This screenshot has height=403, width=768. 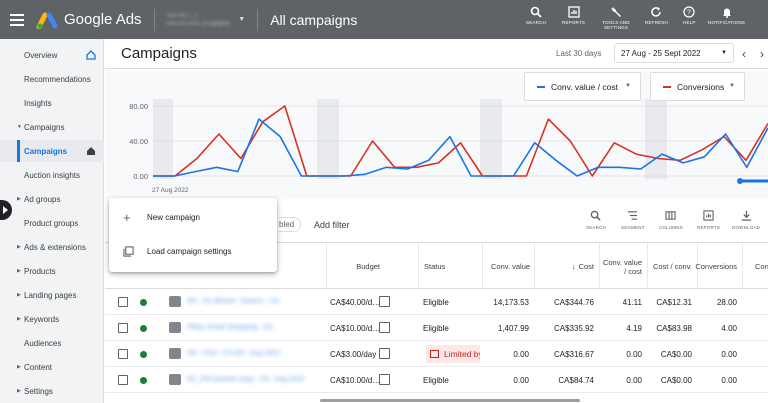 I want to click on column-header-conv-value: Conv. value, so click(x=508, y=266).